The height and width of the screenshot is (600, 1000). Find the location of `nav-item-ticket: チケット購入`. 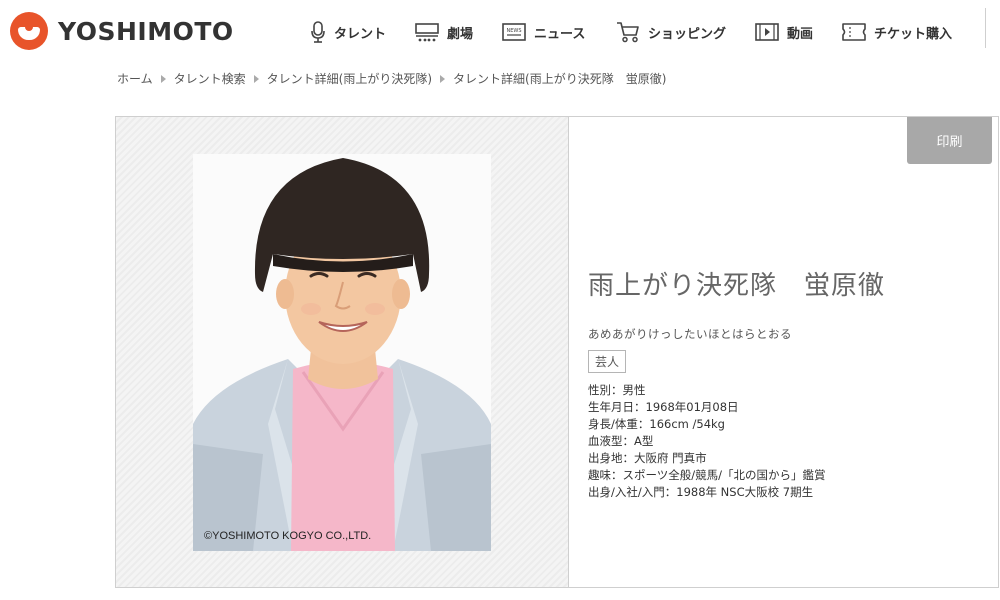

nav-item-ticket: チケット購入 is located at coordinates (897, 32).